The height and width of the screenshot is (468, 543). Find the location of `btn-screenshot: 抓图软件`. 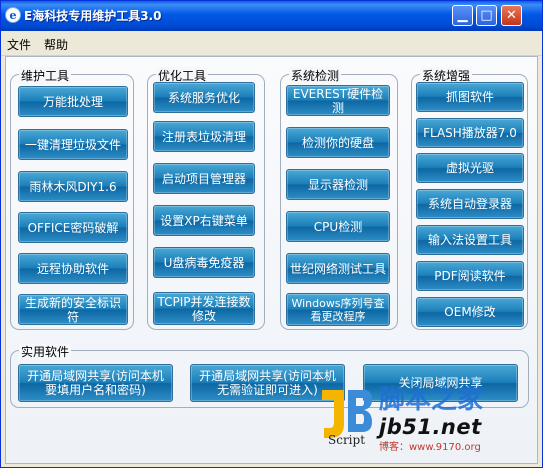

btn-screenshot: 抓图软件 is located at coordinates (470, 97).